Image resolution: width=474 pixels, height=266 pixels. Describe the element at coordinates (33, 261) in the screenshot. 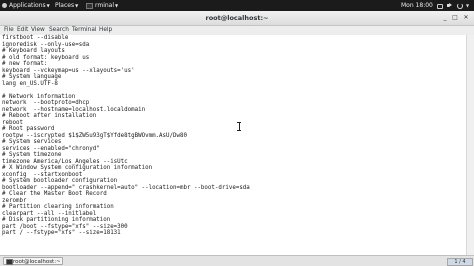

I see `taskbar-window-button: root@localhost:~` at that location.